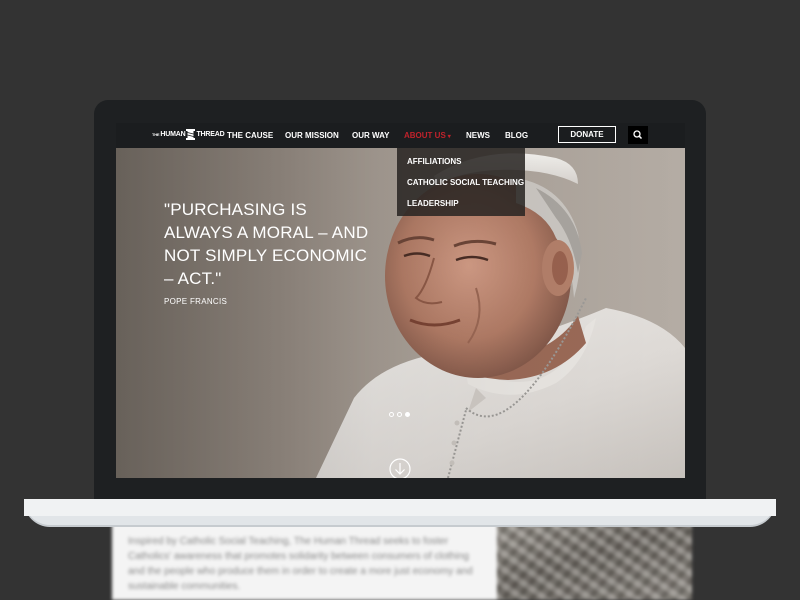  I want to click on nav-the-cause: THE CAUSE, so click(250, 135).